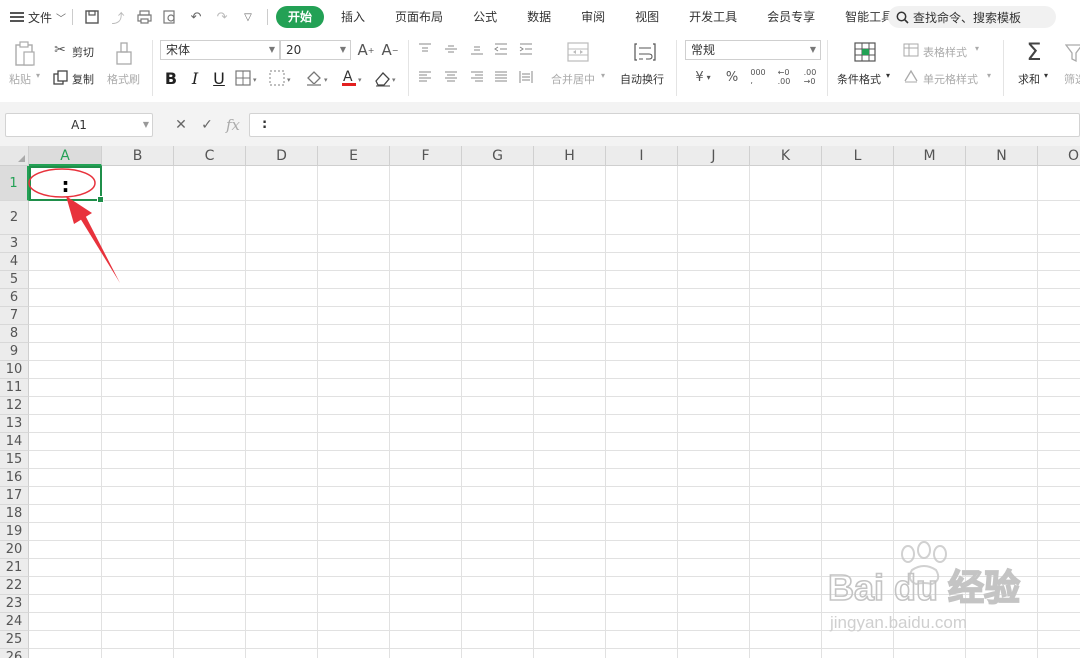 This screenshot has width=1080, height=658. I want to click on chevron-down-icon: ﹀, so click(61, 19).